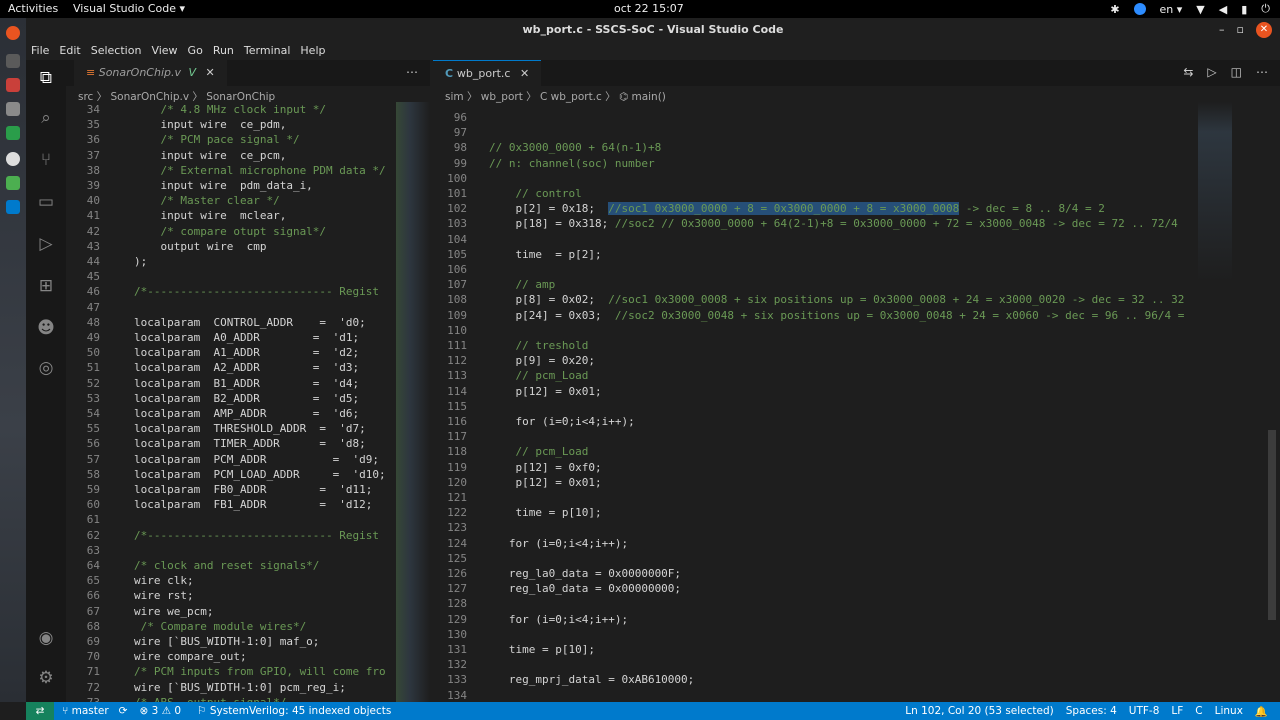  I want to click on close-window-button: ✕, so click(1264, 30).